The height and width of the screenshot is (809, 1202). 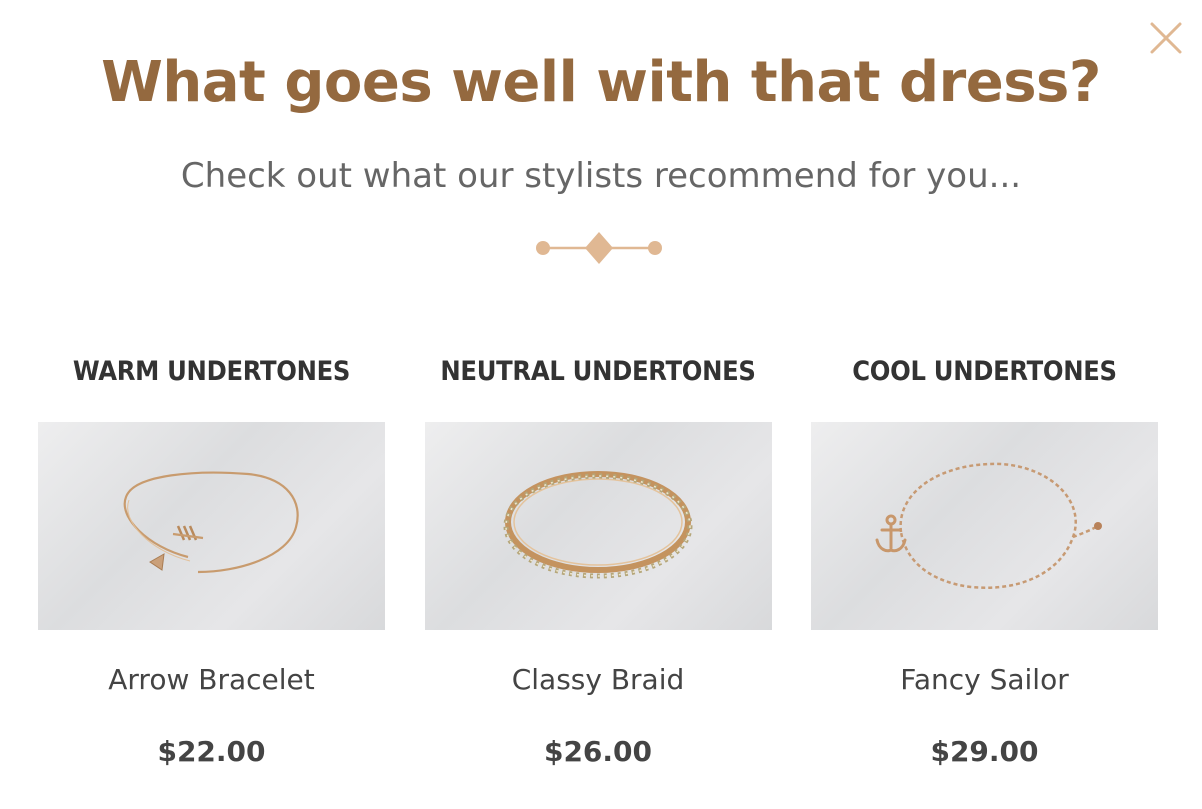 I want to click on product-price: $22.00, so click(x=211, y=751).